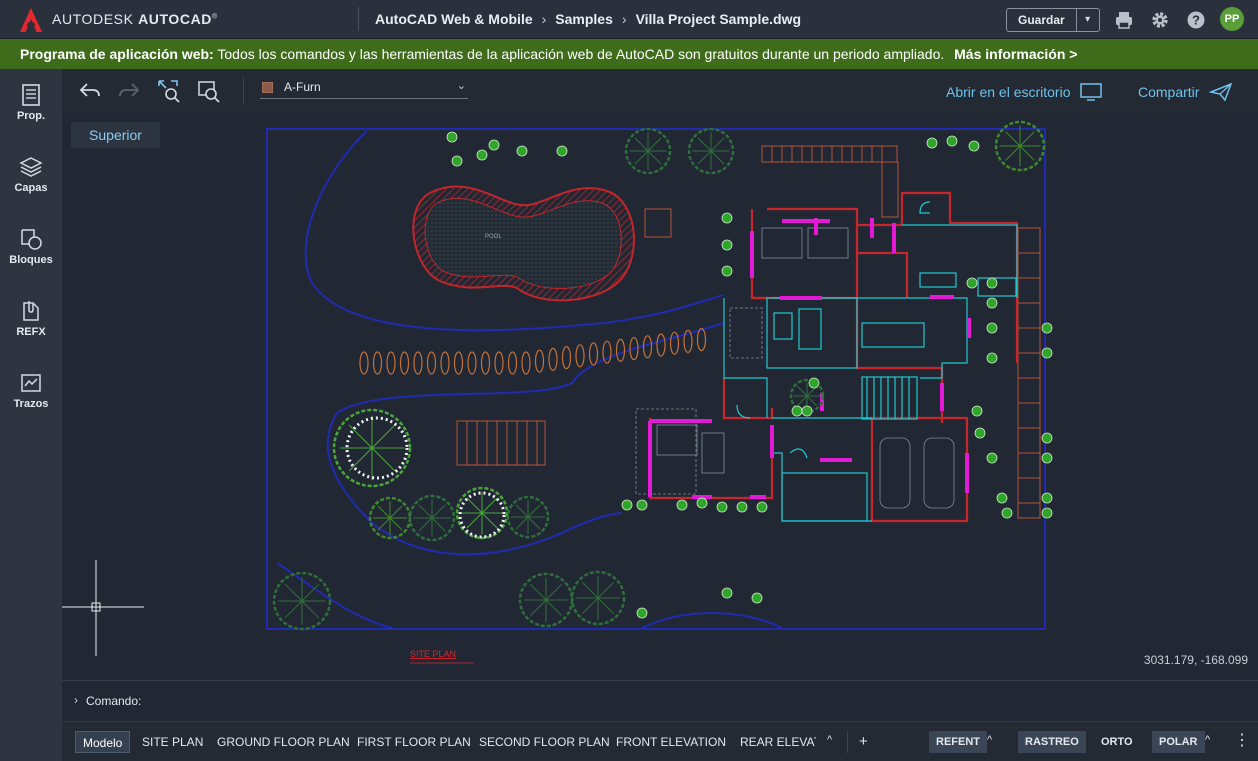  Describe the element at coordinates (1124, 20) in the screenshot. I see `print-icon` at that location.